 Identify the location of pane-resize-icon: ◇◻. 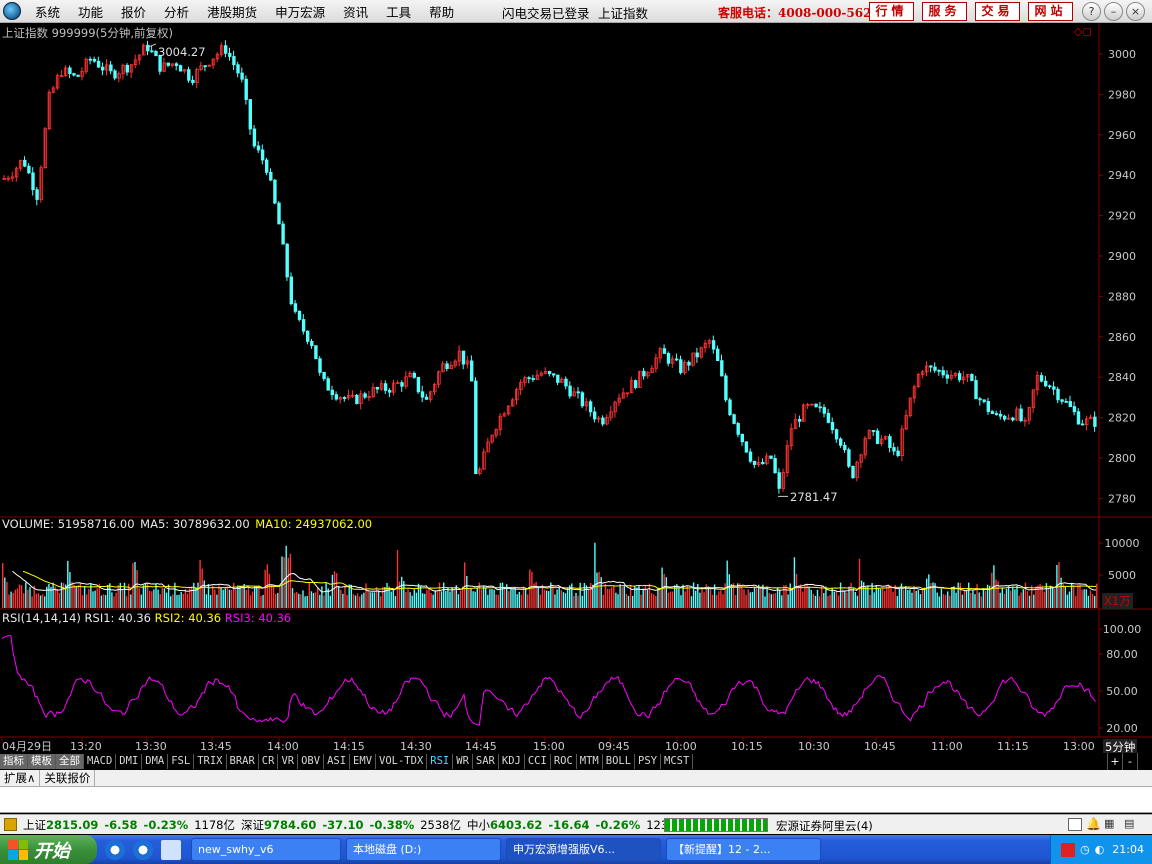
(1083, 31).